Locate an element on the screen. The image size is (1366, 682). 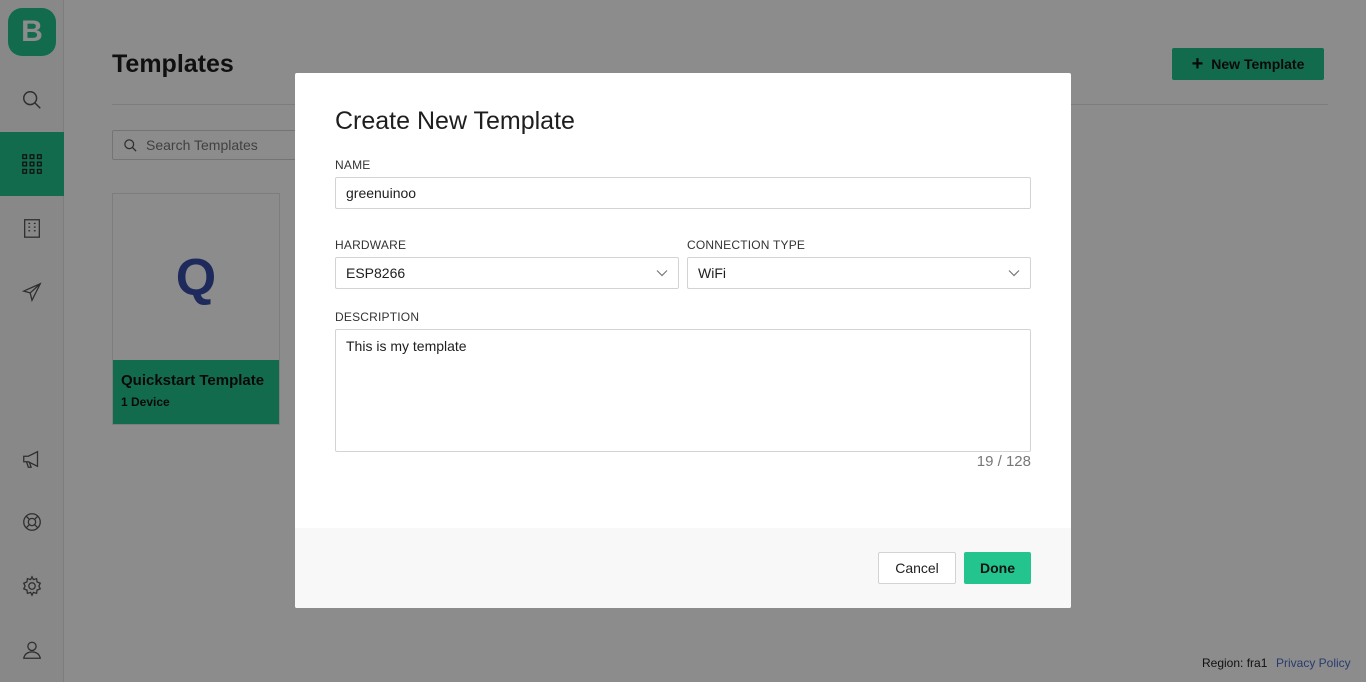
description-field: This is my template is located at coordinates (683, 390).